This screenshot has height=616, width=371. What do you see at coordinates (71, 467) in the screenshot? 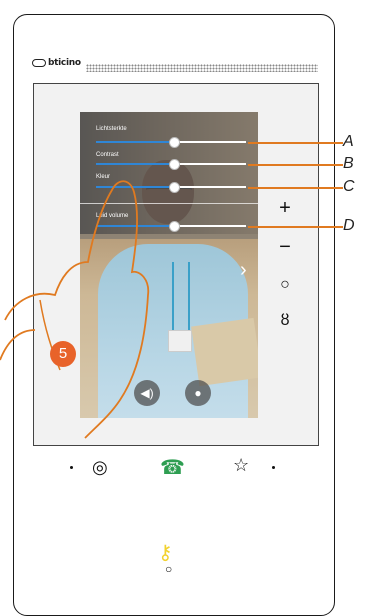
I see `indicator-dot-left` at bounding box center [71, 467].